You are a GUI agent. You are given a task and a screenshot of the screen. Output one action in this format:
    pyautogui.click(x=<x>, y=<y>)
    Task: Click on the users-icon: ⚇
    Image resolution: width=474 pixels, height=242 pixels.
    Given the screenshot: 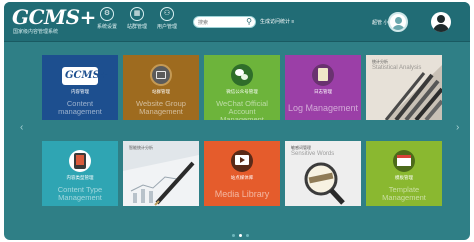 What is the action you would take?
    pyautogui.click(x=167, y=14)
    